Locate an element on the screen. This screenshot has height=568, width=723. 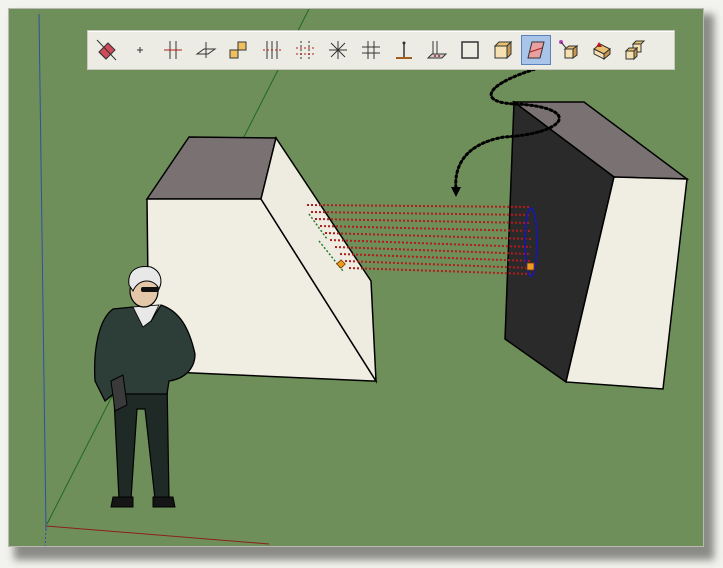
dashed-grid-tool-button is located at coordinates (305, 50).